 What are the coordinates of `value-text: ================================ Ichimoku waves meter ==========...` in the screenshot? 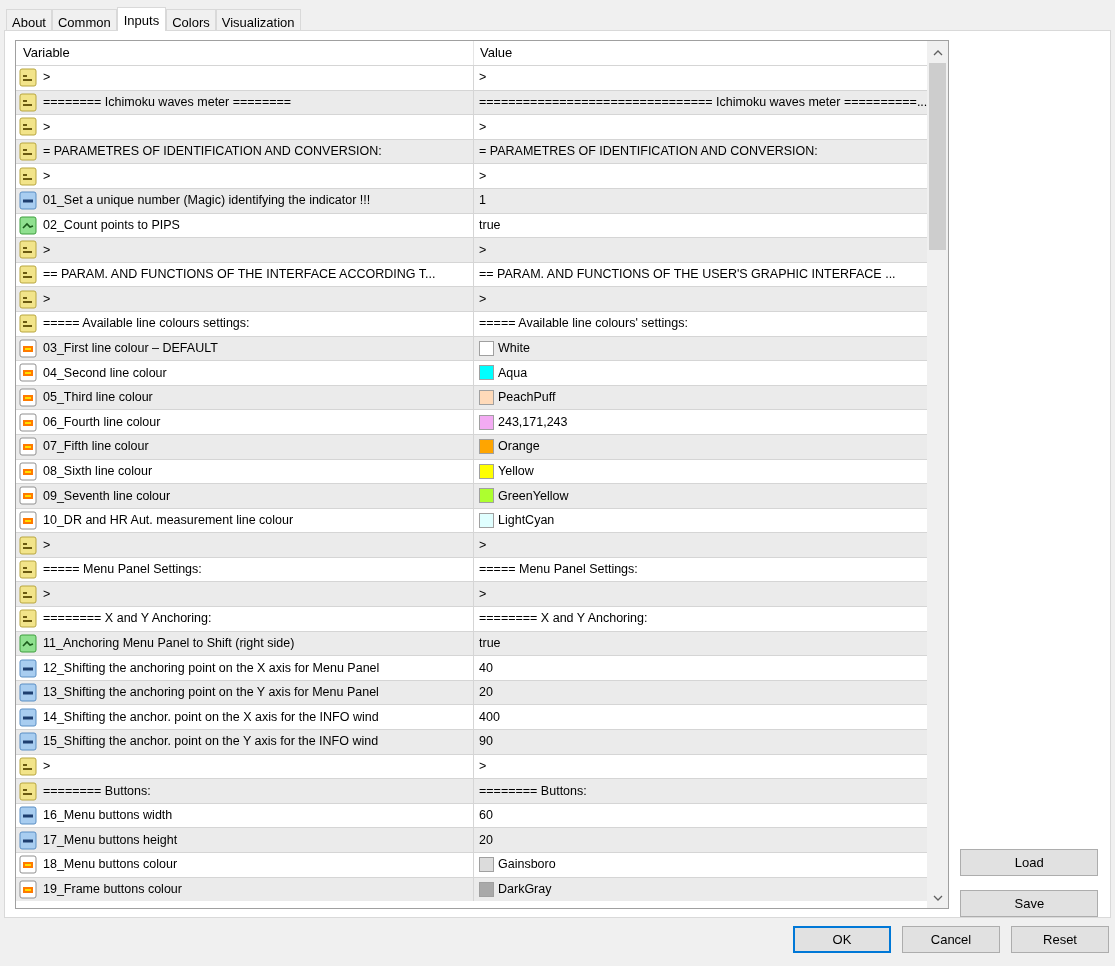 It's located at (703, 102).